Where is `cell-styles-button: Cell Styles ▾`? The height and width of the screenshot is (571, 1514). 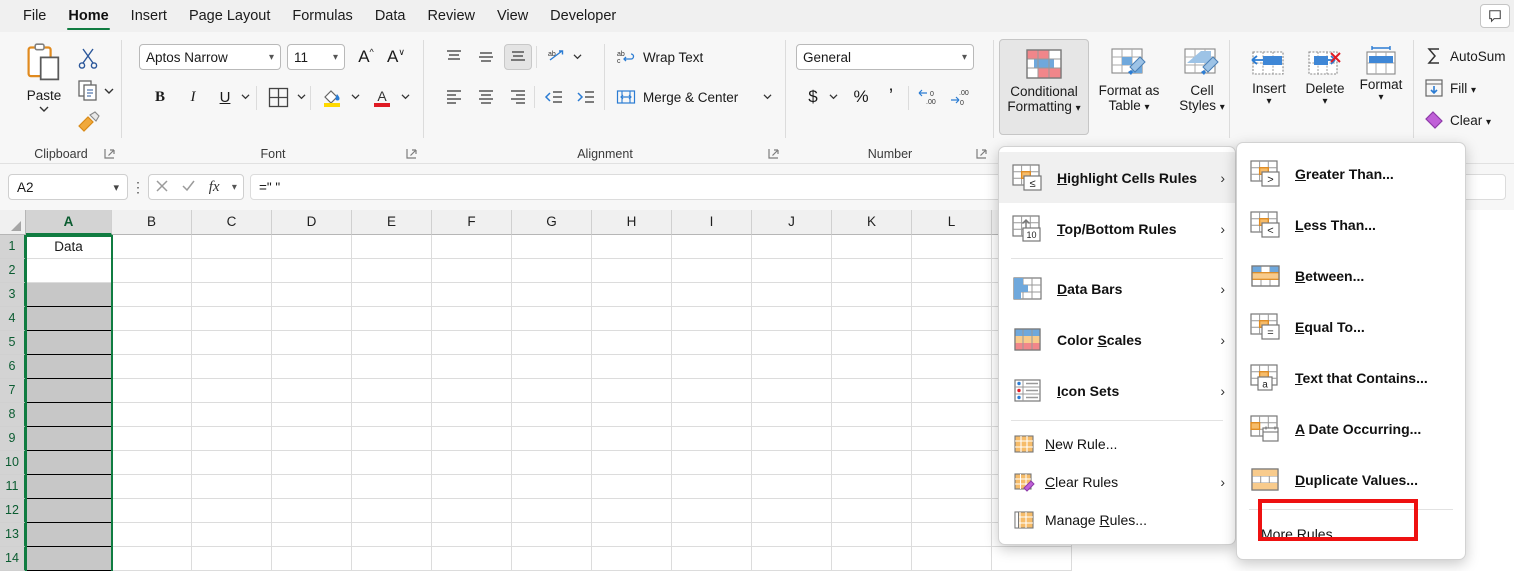
cell-styles-button: Cell Styles ▾ is located at coordinates (1202, 87).